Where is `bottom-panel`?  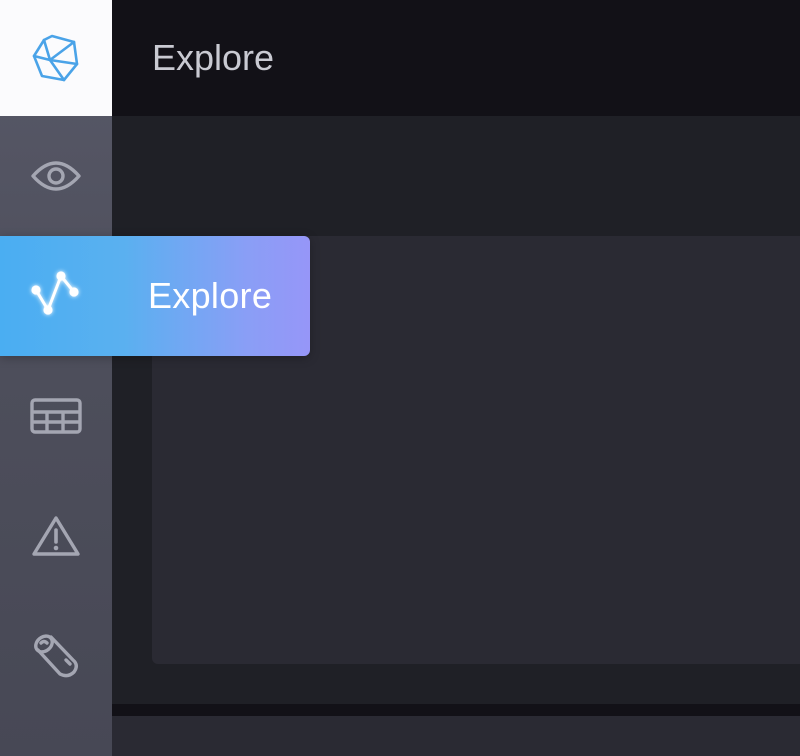 bottom-panel is located at coordinates (456, 736).